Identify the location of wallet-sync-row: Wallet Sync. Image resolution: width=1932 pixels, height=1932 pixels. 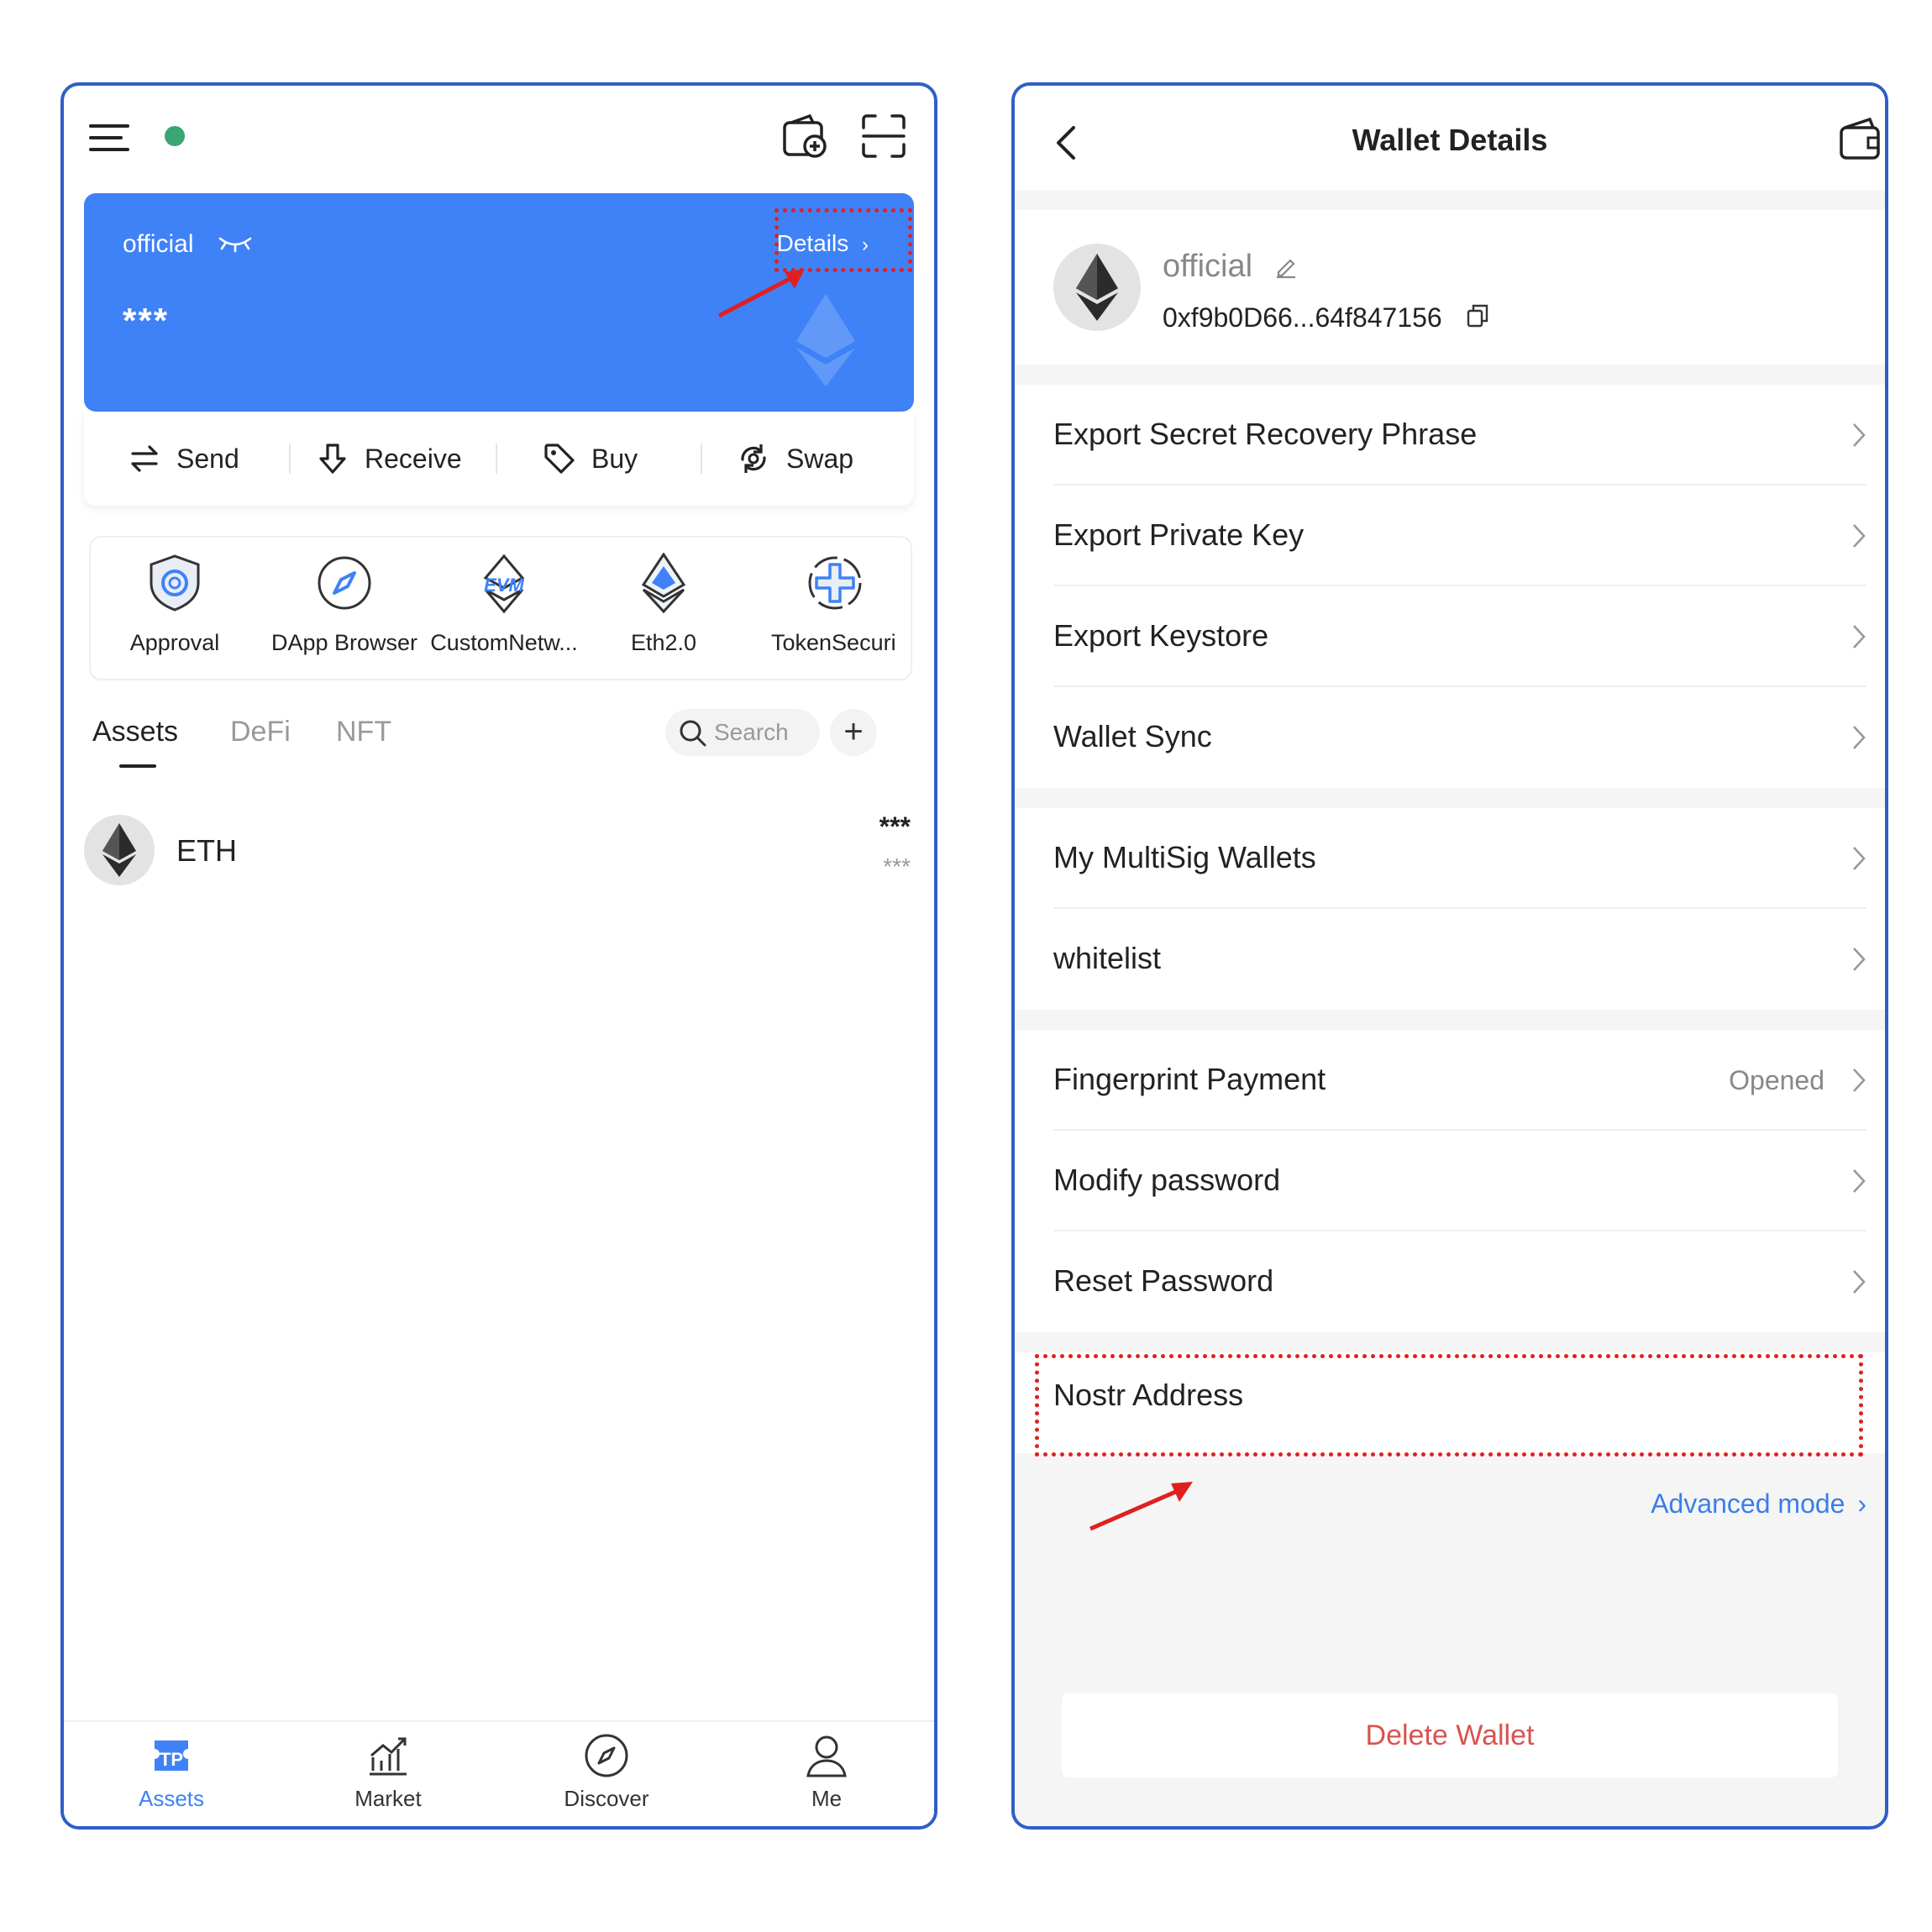
(1450, 737).